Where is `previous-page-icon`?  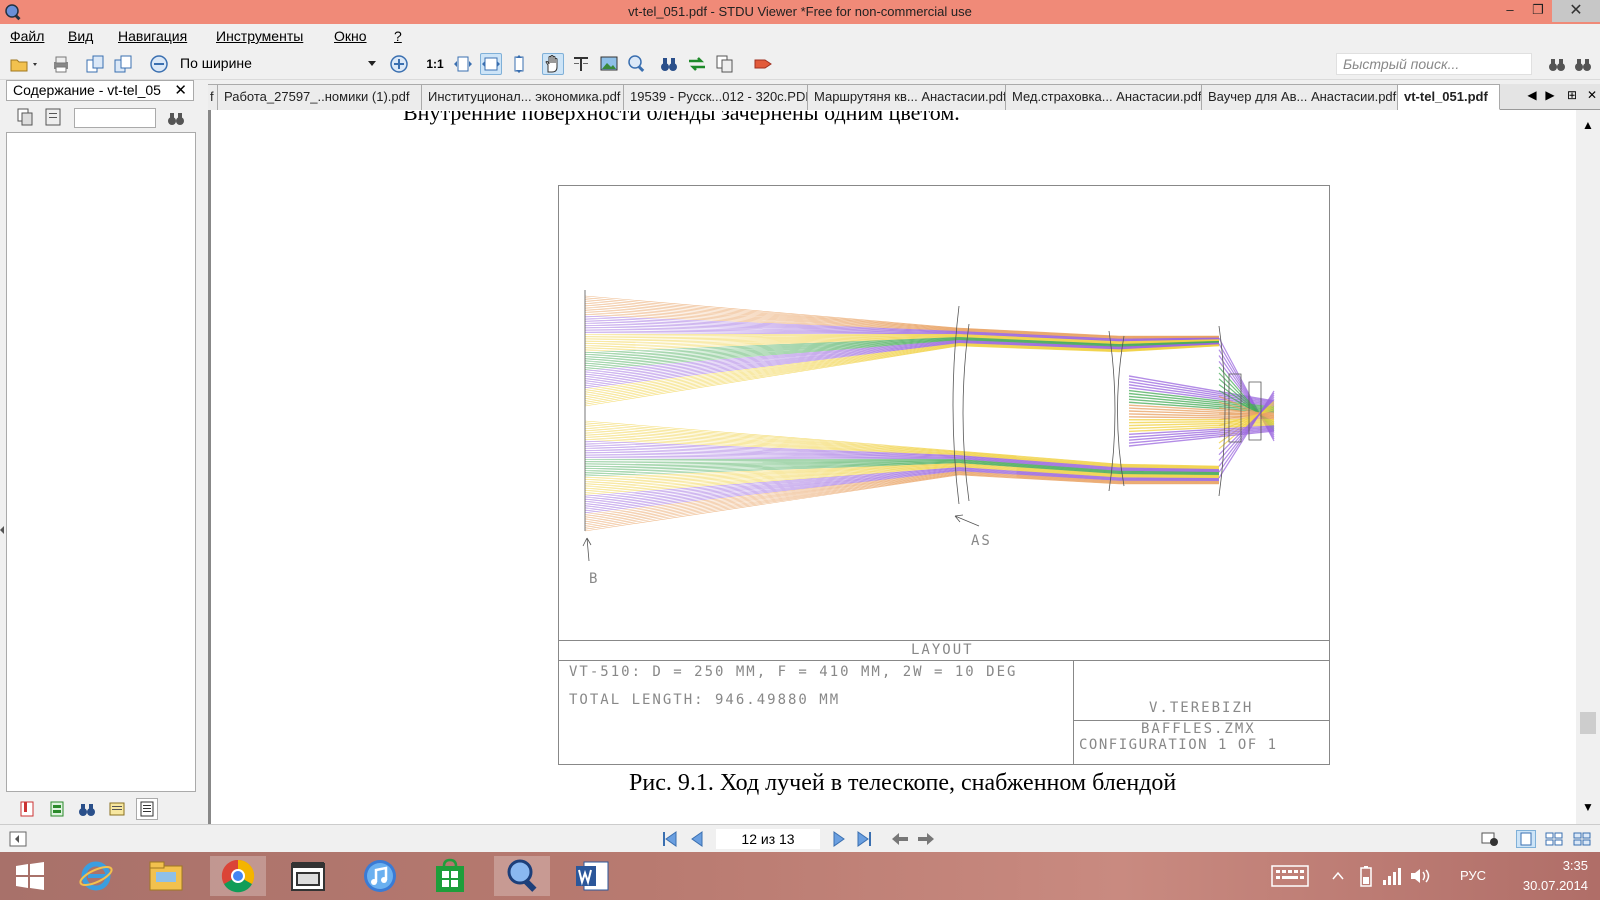
previous-page-icon is located at coordinates (698, 839).